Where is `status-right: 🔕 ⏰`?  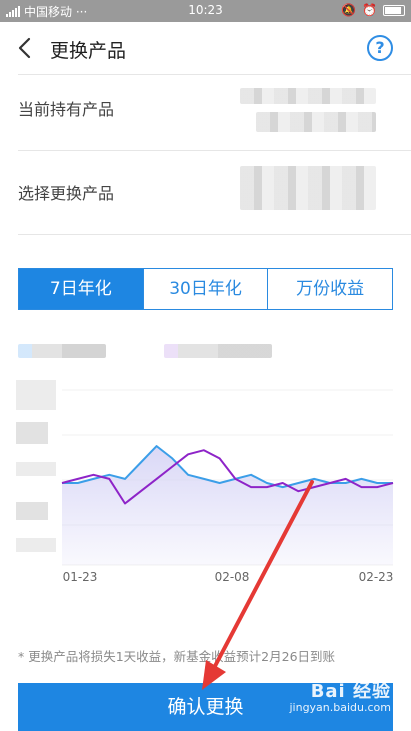 status-right: 🔕 ⏰ is located at coordinates (373, 10).